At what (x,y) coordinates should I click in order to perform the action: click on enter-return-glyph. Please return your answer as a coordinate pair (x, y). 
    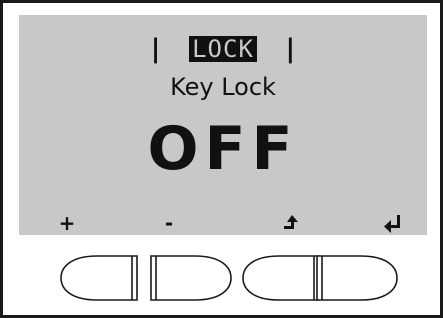
    Looking at the image, I should click on (392, 224).